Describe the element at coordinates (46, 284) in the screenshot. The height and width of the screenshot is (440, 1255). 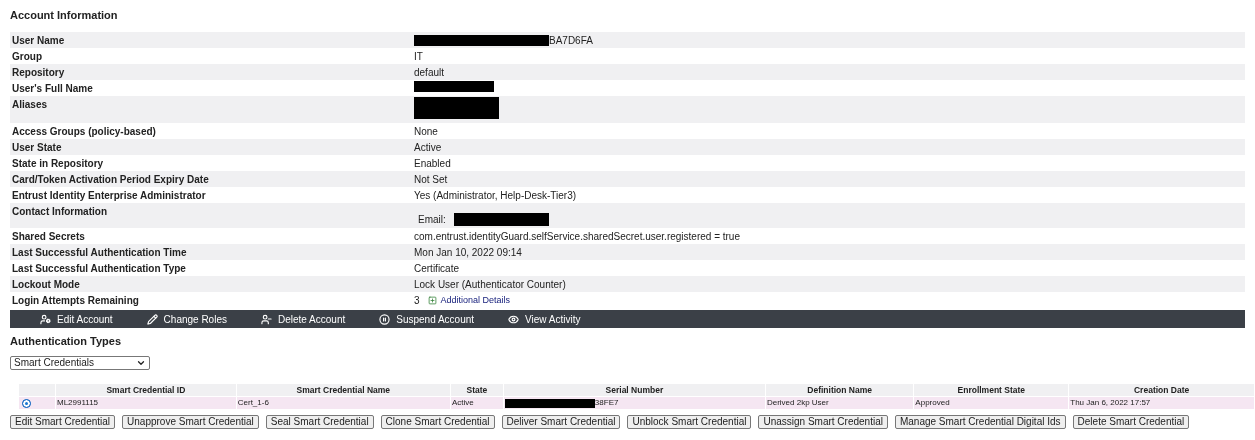
I see `field-label: Lockout Mode` at that location.